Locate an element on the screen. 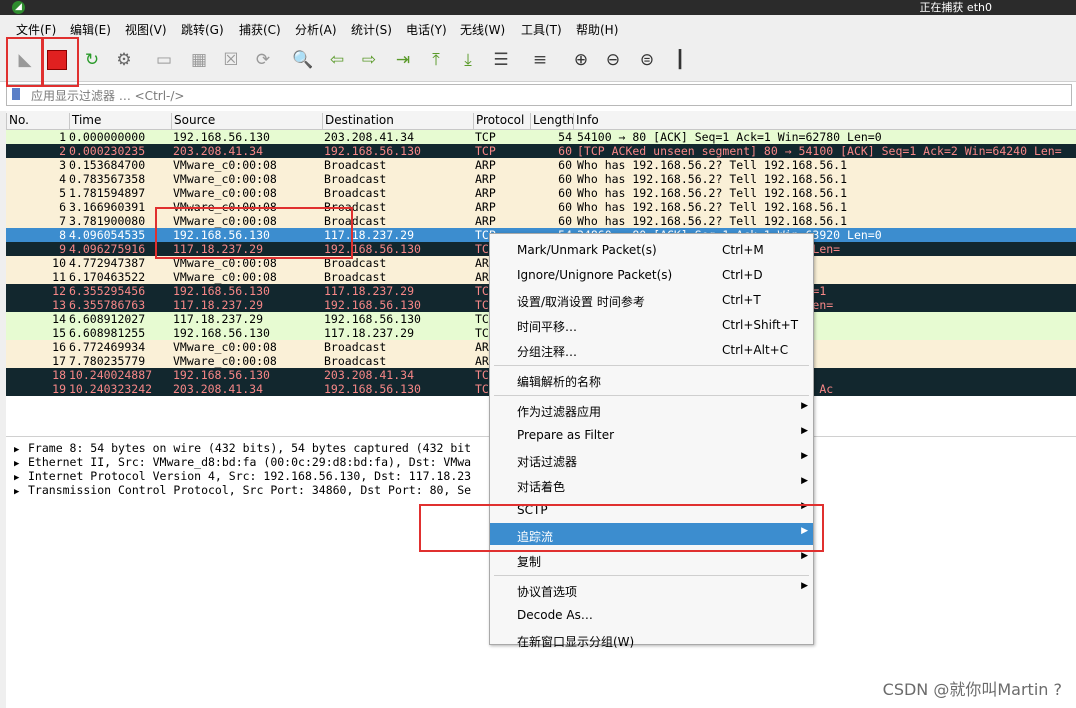 The image size is (1076, 708). column-header-info: Info is located at coordinates (586, 121).